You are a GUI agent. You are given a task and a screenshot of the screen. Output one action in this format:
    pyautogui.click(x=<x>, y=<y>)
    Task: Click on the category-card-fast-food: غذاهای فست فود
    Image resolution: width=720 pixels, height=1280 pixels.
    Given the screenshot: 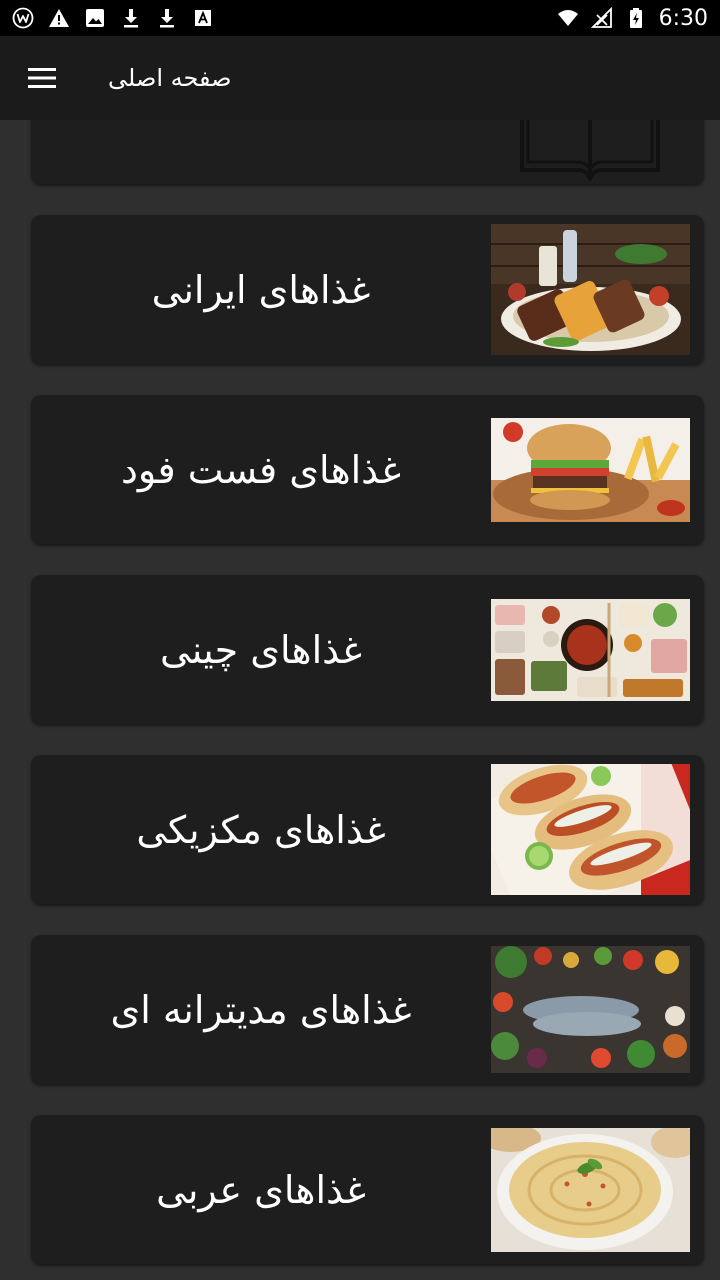 What is the action you would take?
    pyautogui.click(x=367, y=469)
    